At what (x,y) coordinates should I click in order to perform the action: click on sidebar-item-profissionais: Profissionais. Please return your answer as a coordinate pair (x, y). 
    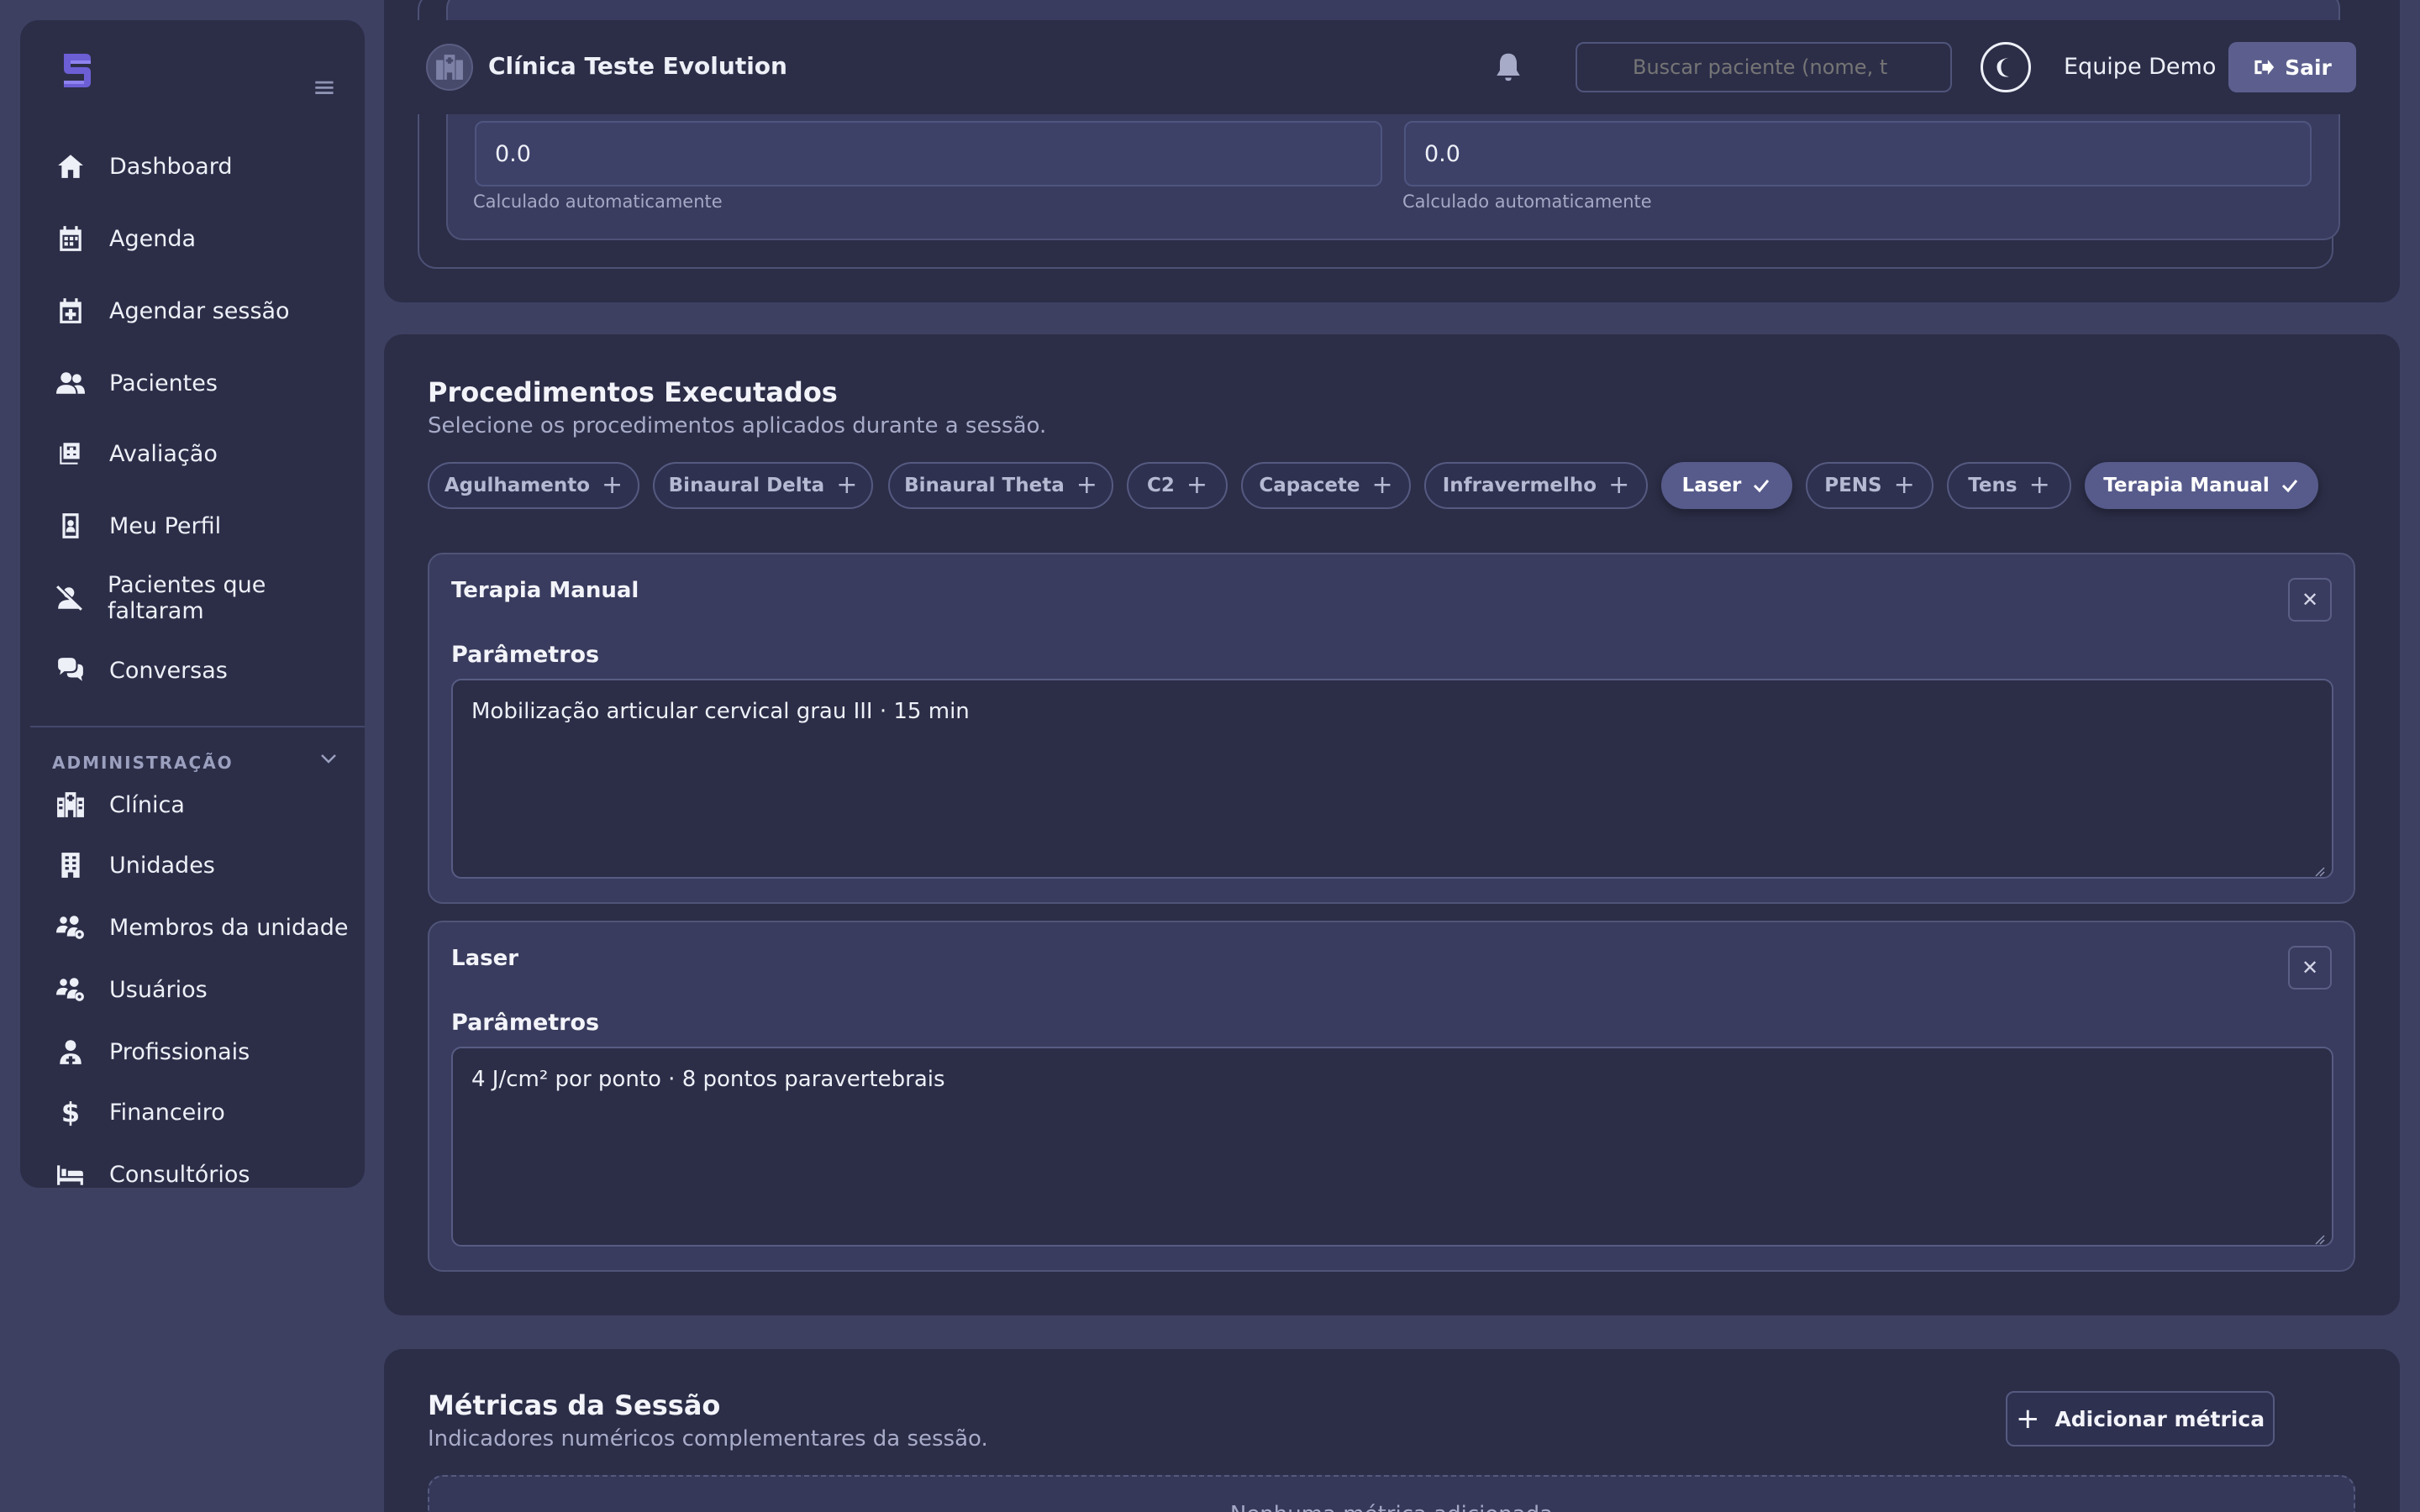
    Looking at the image, I should click on (205, 1051).